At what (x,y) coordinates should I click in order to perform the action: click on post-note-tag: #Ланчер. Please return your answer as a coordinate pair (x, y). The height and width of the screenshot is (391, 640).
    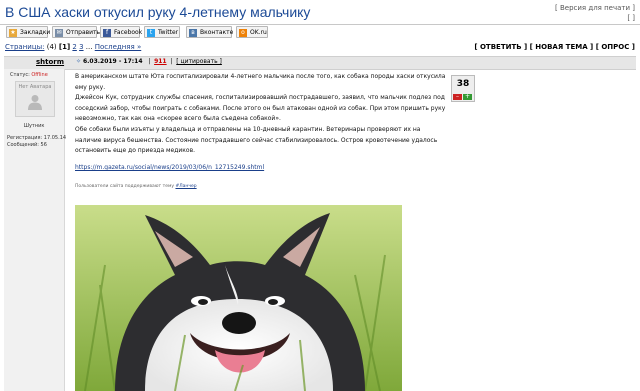
    Looking at the image, I should click on (185, 186).